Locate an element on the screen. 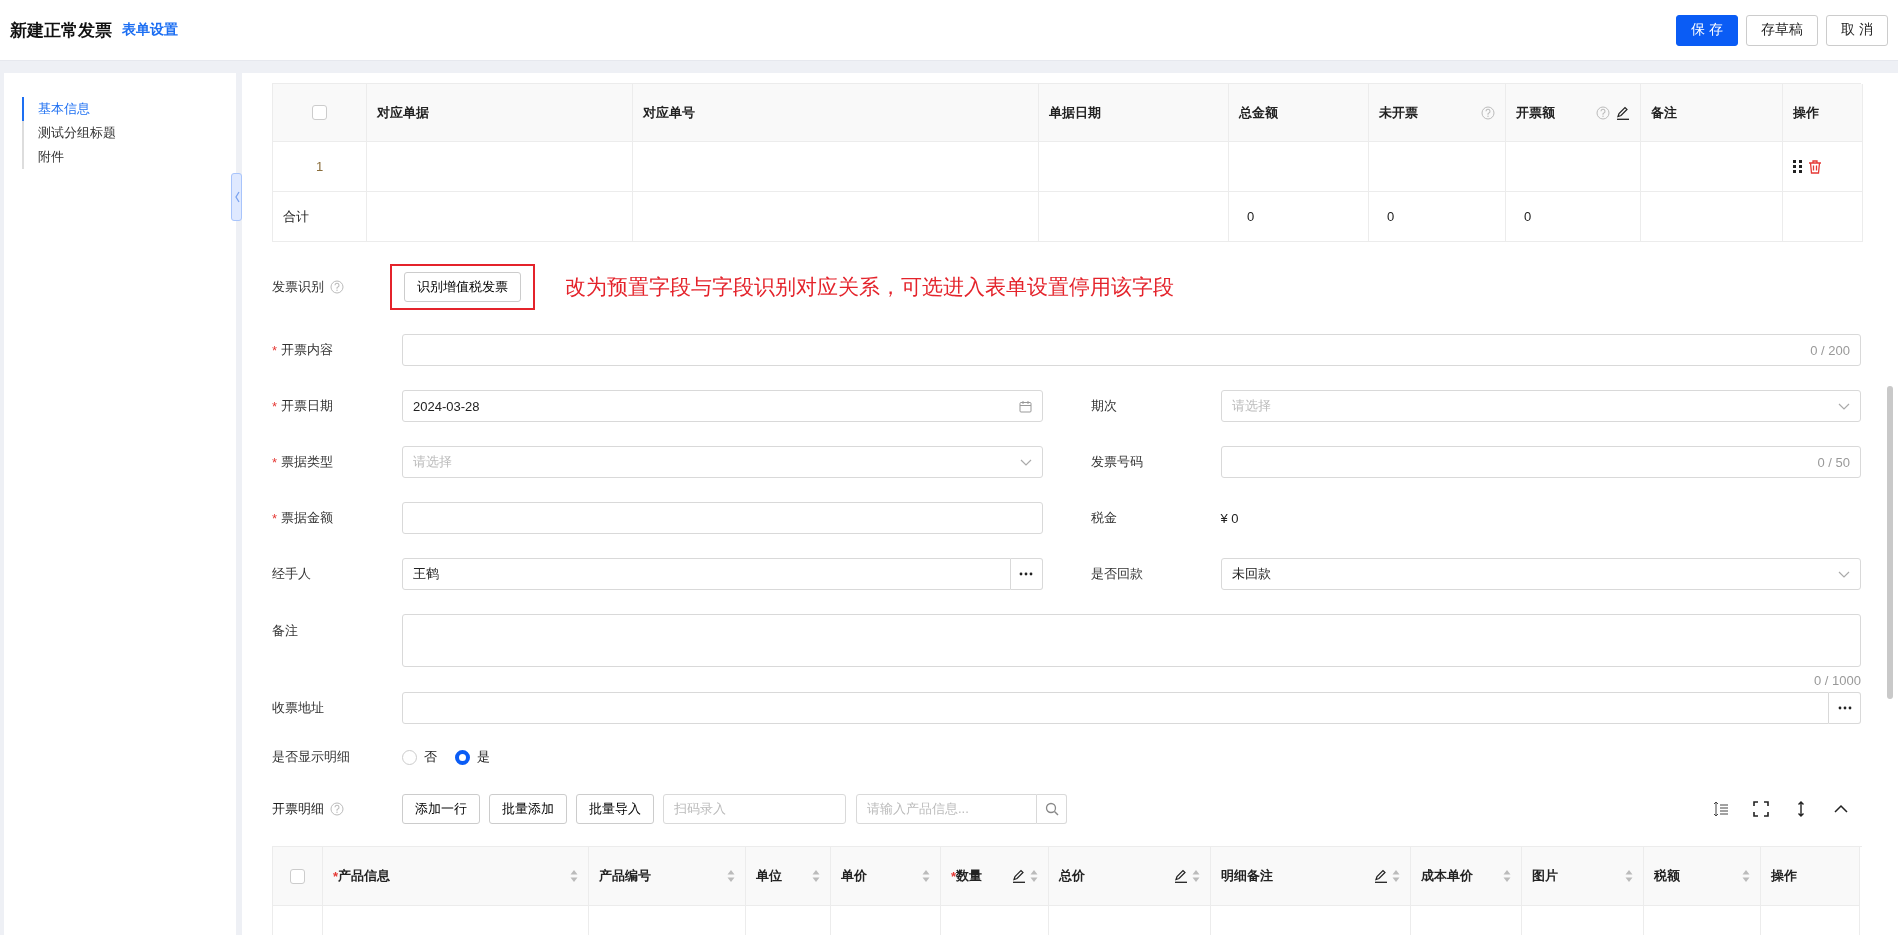 This screenshot has height=935, width=1898. annotation-note: 改为预置字段与字段识别对应关系，可选进入表单设置停用该字段 is located at coordinates (869, 287).